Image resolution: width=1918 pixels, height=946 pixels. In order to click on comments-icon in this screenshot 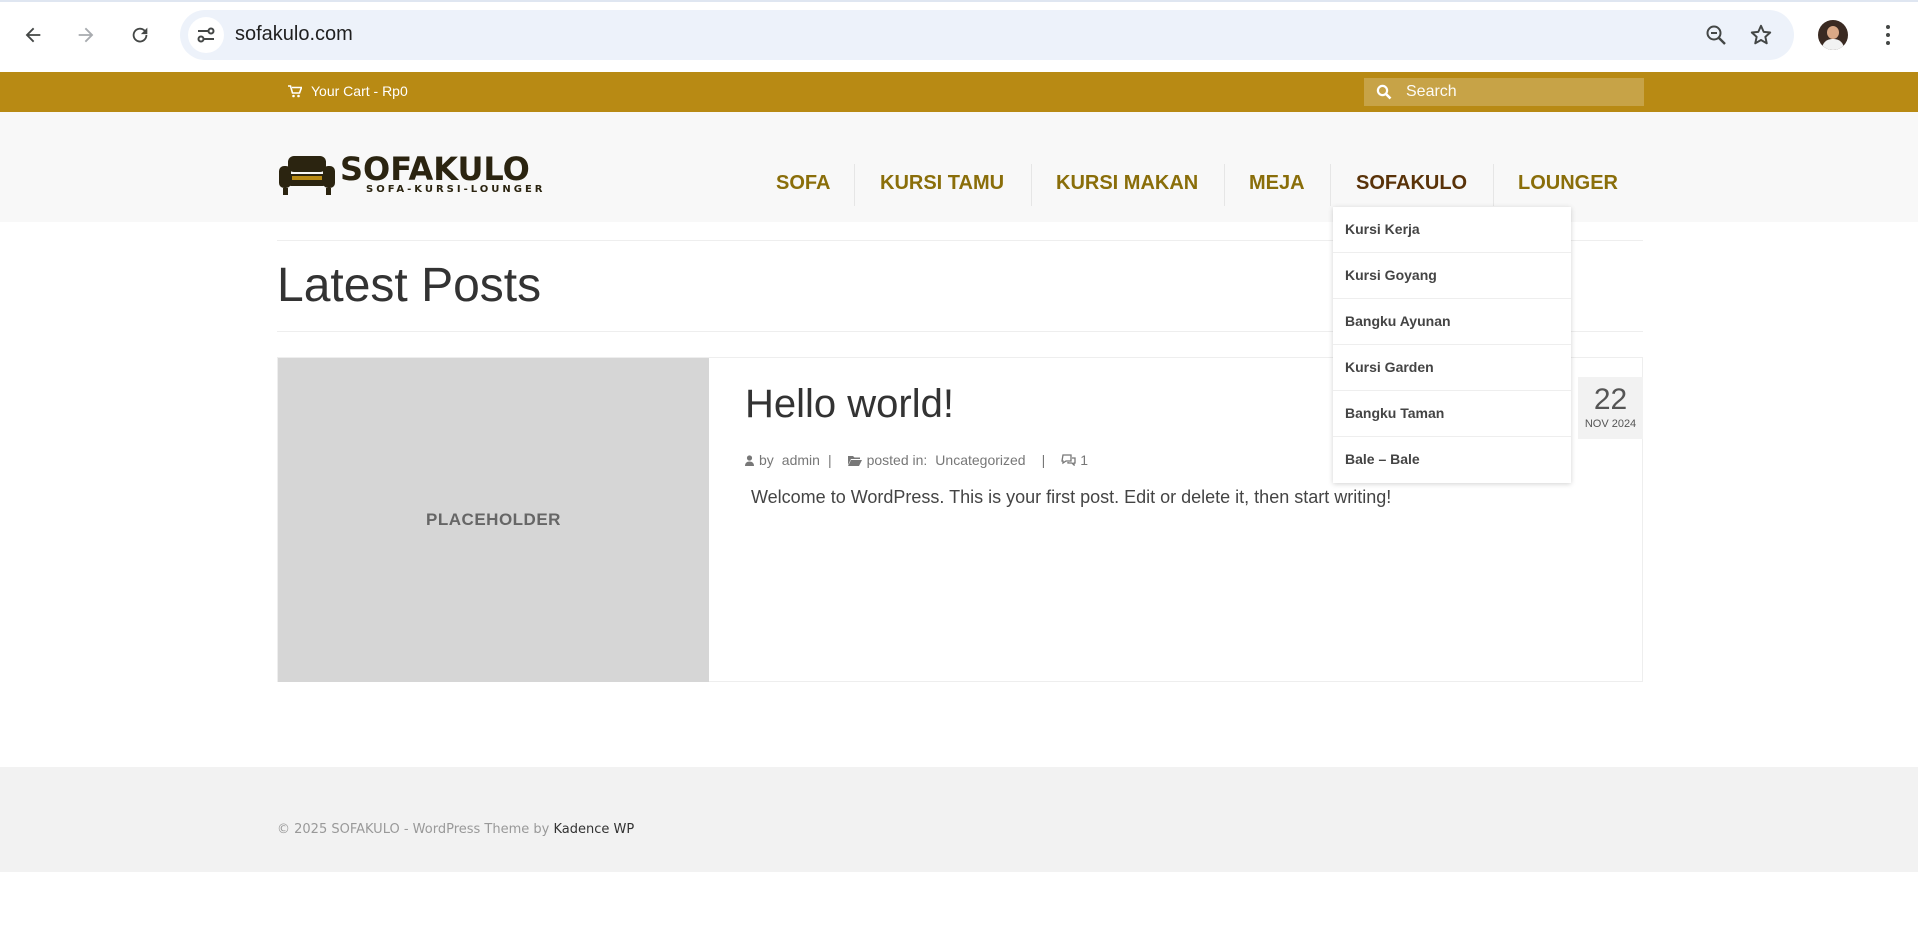, I will do `click(1068, 460)`.